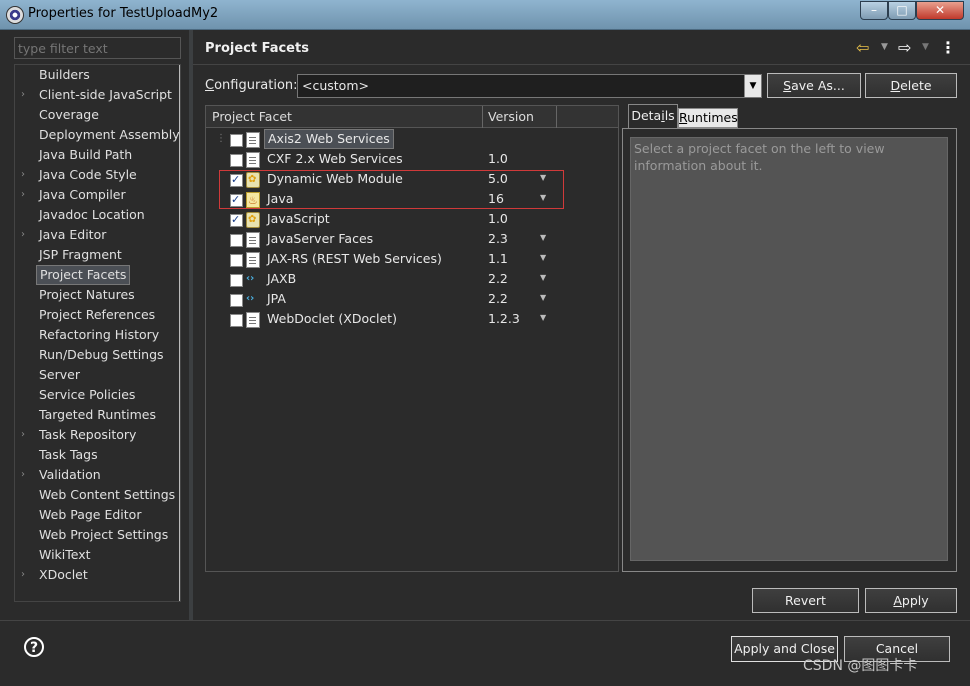 The image size is (970, 686). Describe the element at coordinates (253, 260) in the screenshot. I see `doc-icon` at that location.